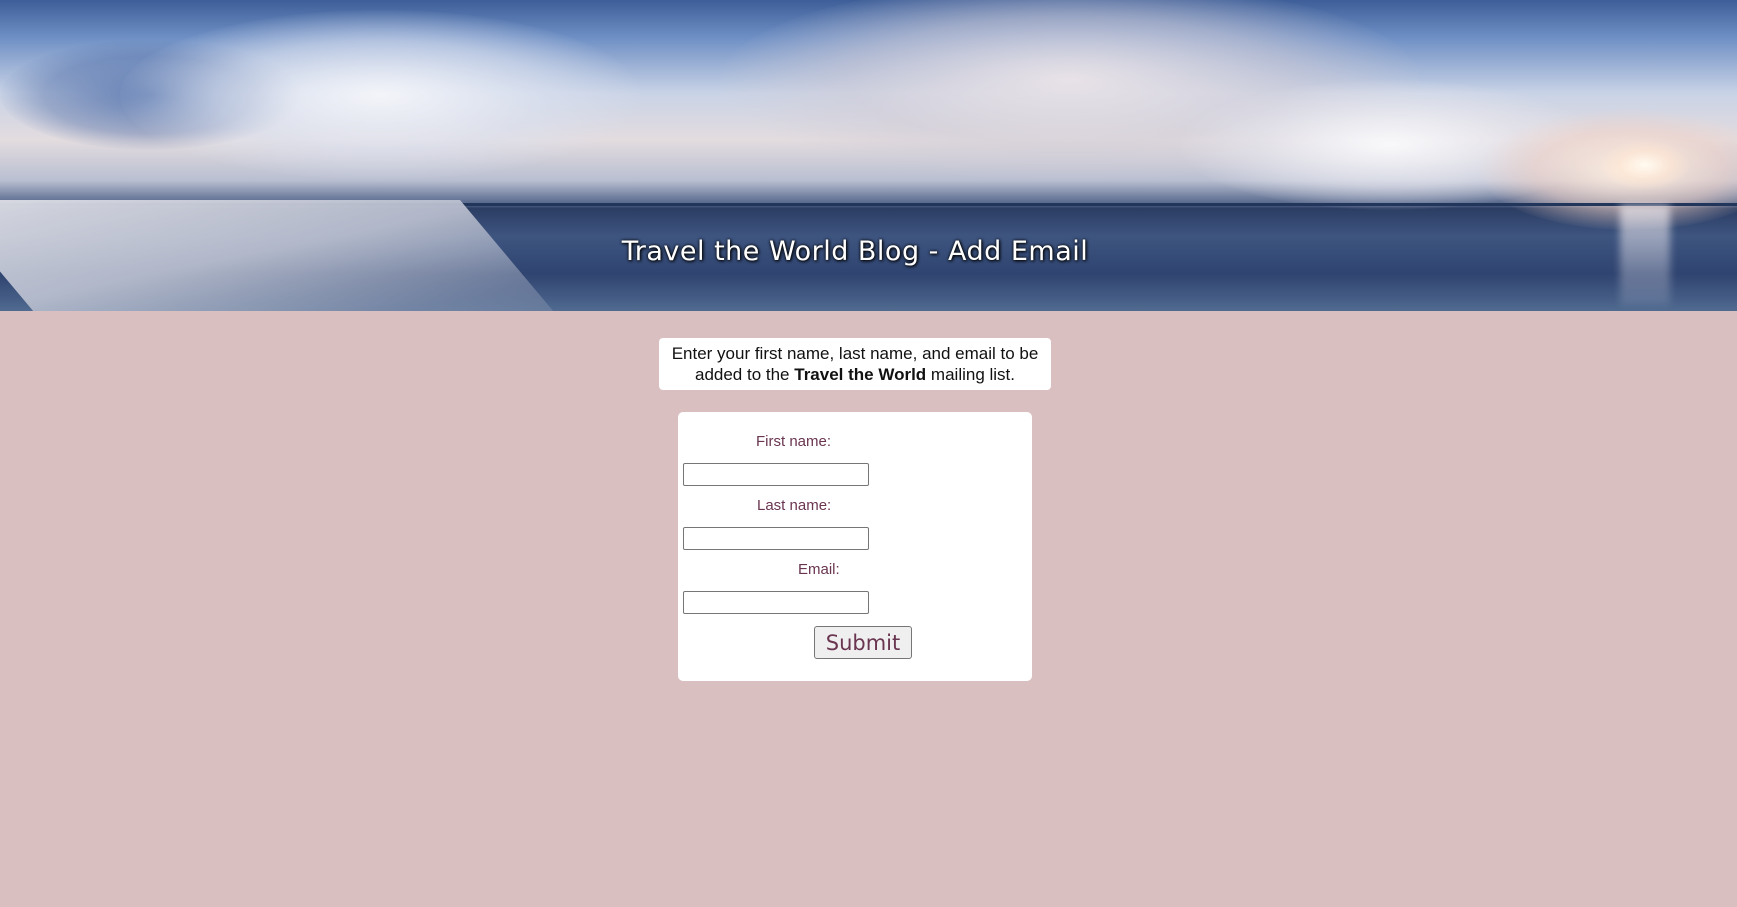 This screenshot has height=907, width=1737. Describe the element at coordinates (794, 441) in the screenshot. I see `first-name-label: First name:` at that location.